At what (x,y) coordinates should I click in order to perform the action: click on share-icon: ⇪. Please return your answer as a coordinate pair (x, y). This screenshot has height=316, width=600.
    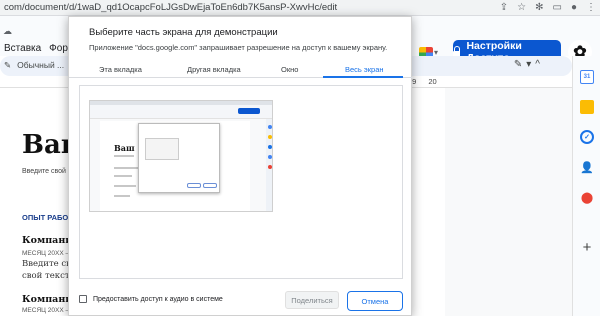
    Looking at the image, I should click on (504, 8).